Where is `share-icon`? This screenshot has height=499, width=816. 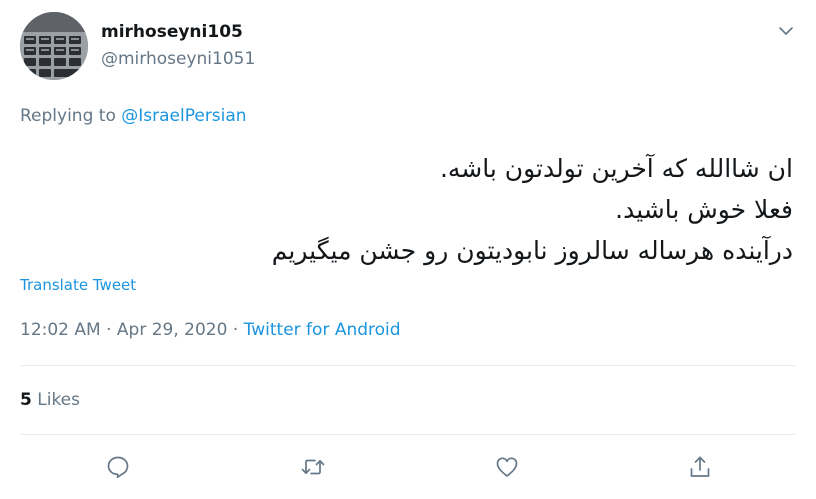 share-icon is located at coordinates (700, 467).